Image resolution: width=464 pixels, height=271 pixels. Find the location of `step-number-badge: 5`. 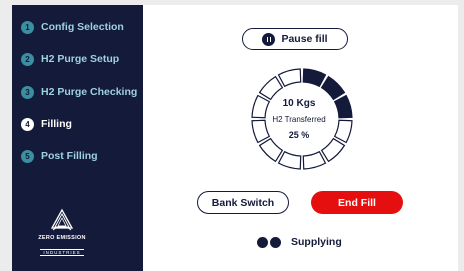

step-number-badge: 5 is located at coordinates (27, 156).